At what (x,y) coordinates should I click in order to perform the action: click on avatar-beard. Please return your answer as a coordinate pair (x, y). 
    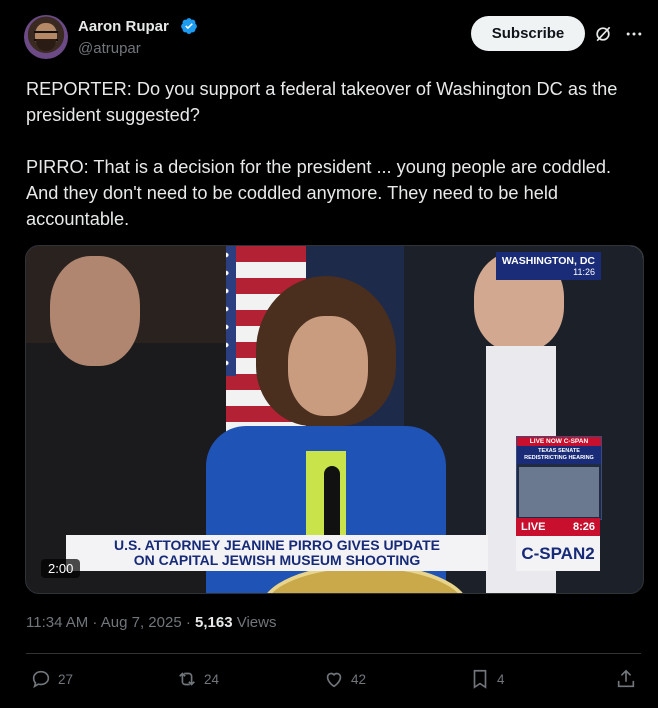
    Looking at the image, I should click on (46, 45).